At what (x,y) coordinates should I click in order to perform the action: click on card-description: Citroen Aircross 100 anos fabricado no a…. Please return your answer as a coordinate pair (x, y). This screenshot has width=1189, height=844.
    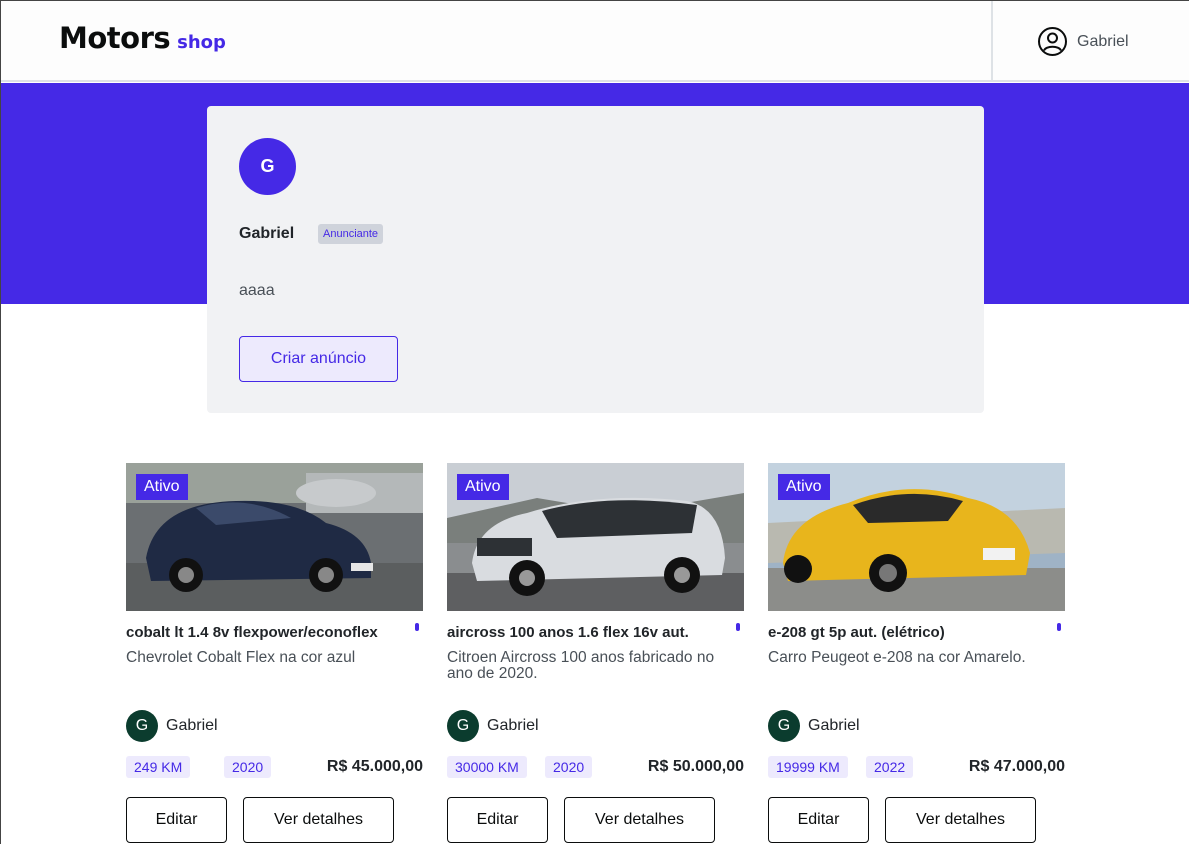
    Looking at the image, I should click on (581, 665).